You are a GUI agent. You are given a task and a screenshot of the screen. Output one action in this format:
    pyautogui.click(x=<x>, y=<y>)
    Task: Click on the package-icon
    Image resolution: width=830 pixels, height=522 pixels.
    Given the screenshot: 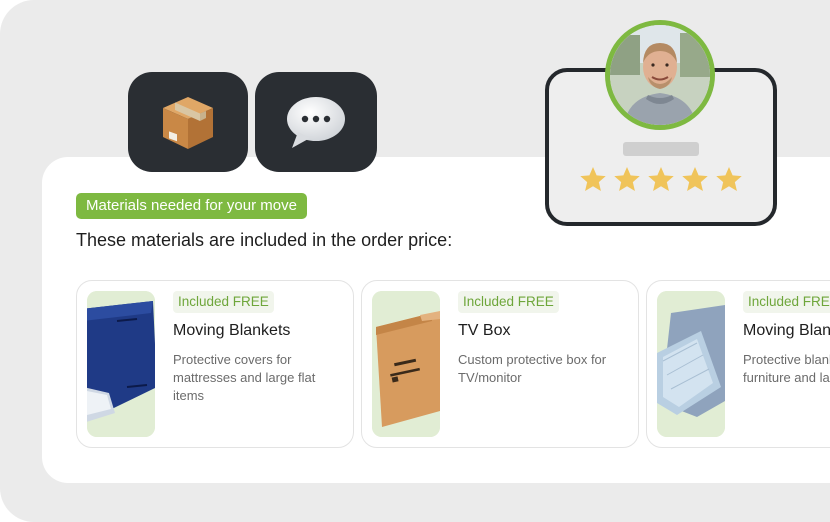 What is the action you would take?
    pyautogui.click(x=188, y=123)
    